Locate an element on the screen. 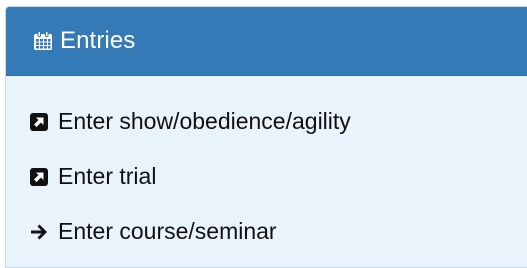  entry-label: Enter course/seminar is located at coordinates (167, 231).